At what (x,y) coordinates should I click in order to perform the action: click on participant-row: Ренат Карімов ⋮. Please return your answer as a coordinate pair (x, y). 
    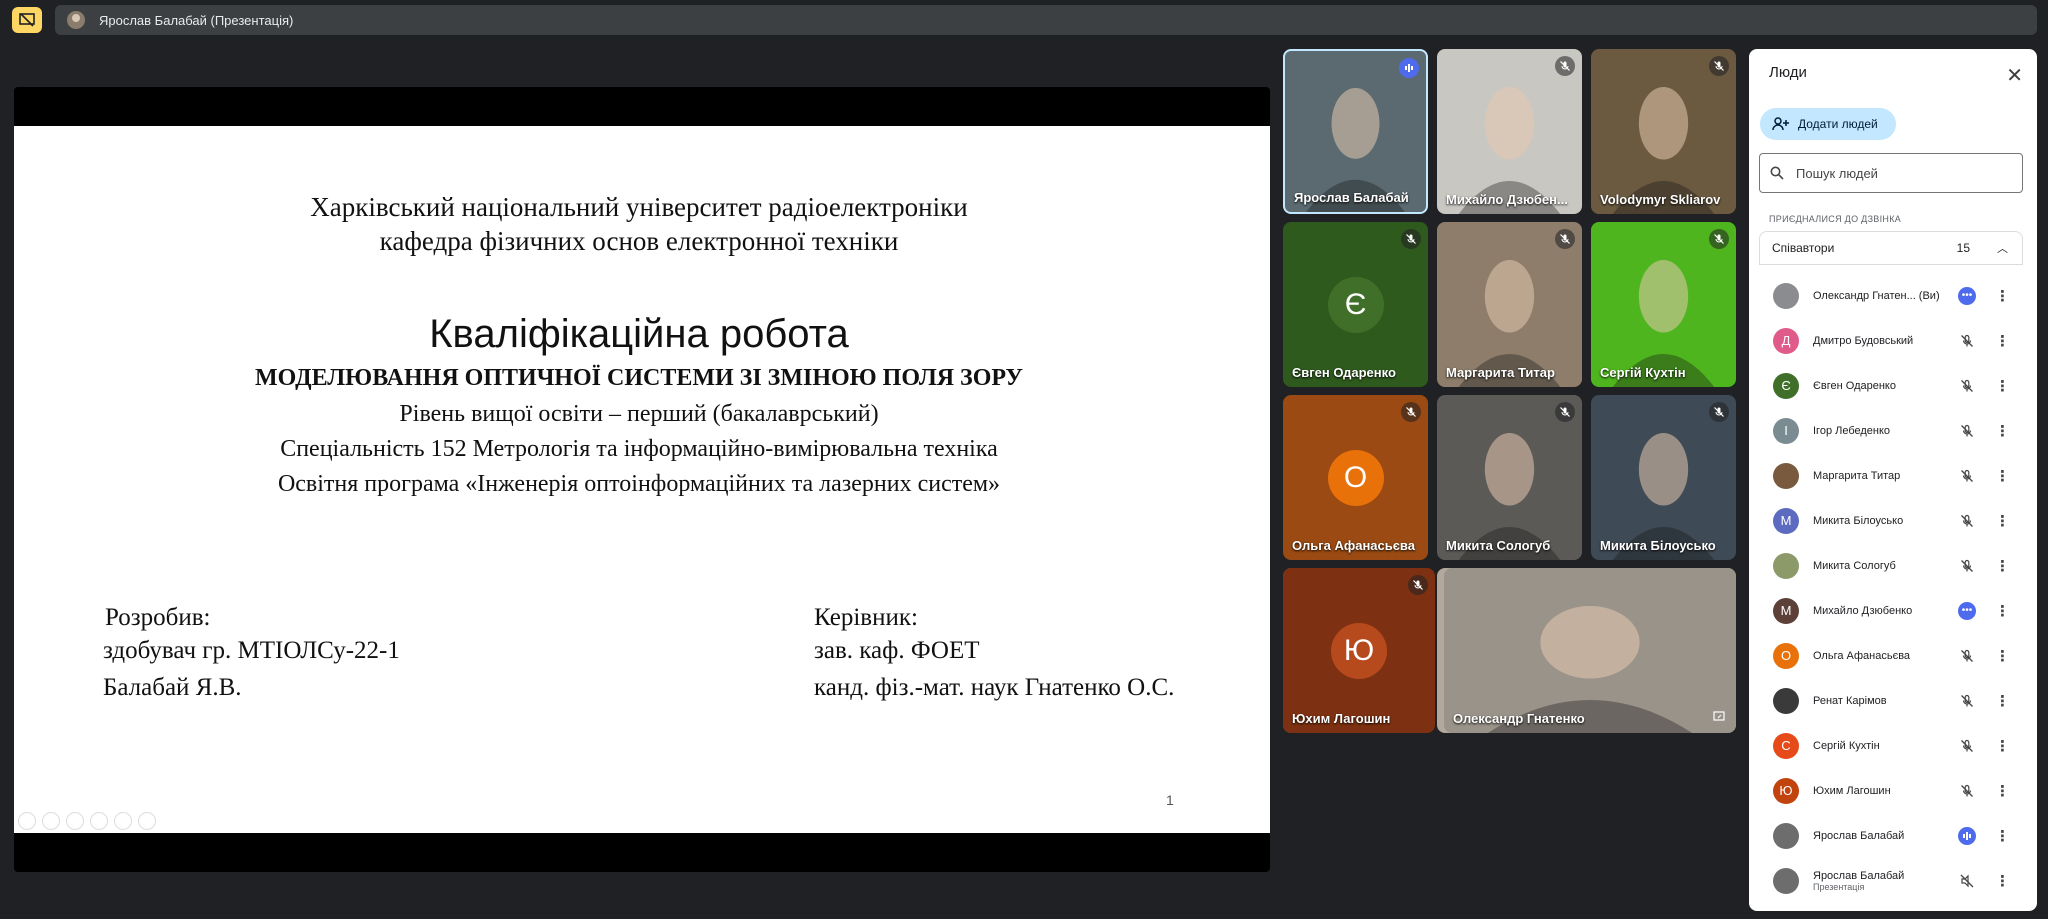
    Looking at the image, I should click on (1891, 700).